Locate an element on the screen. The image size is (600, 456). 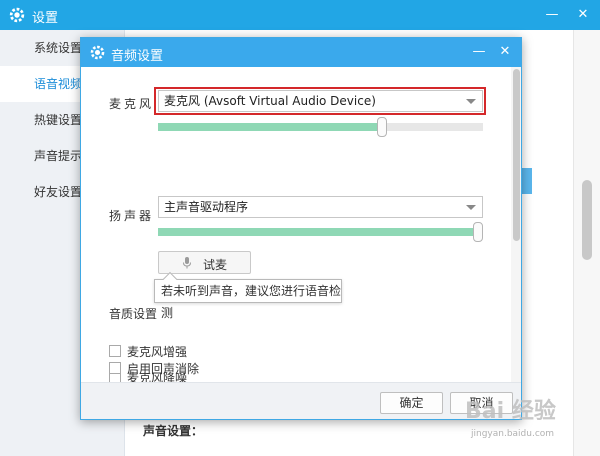
settings-title: 设置 is located at coordinates (45, 18).